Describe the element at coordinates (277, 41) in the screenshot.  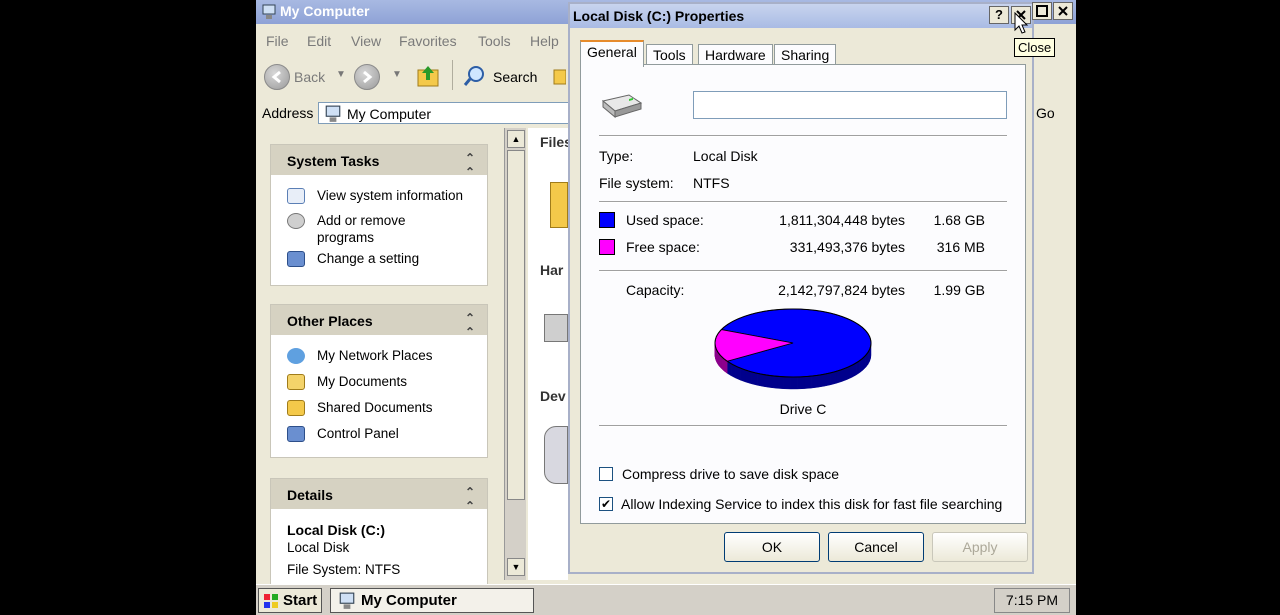
I see `menu-file: File` at that location.